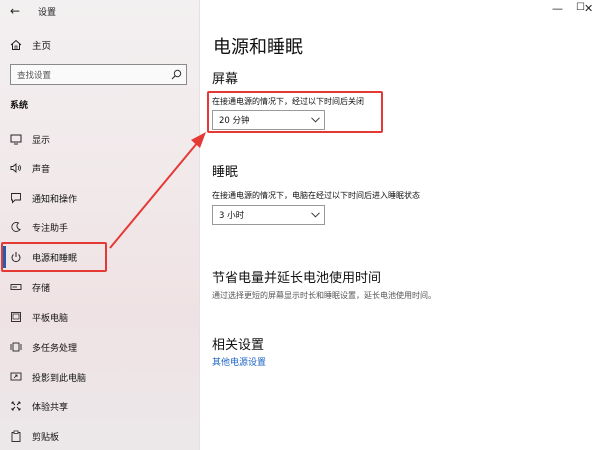 The width and height of the screenshot is (600, 450). What do you see at coordinates (225, 79) in the screenshot?
I see `screen-heading: 屏幕` at bounding box center [225, 79].